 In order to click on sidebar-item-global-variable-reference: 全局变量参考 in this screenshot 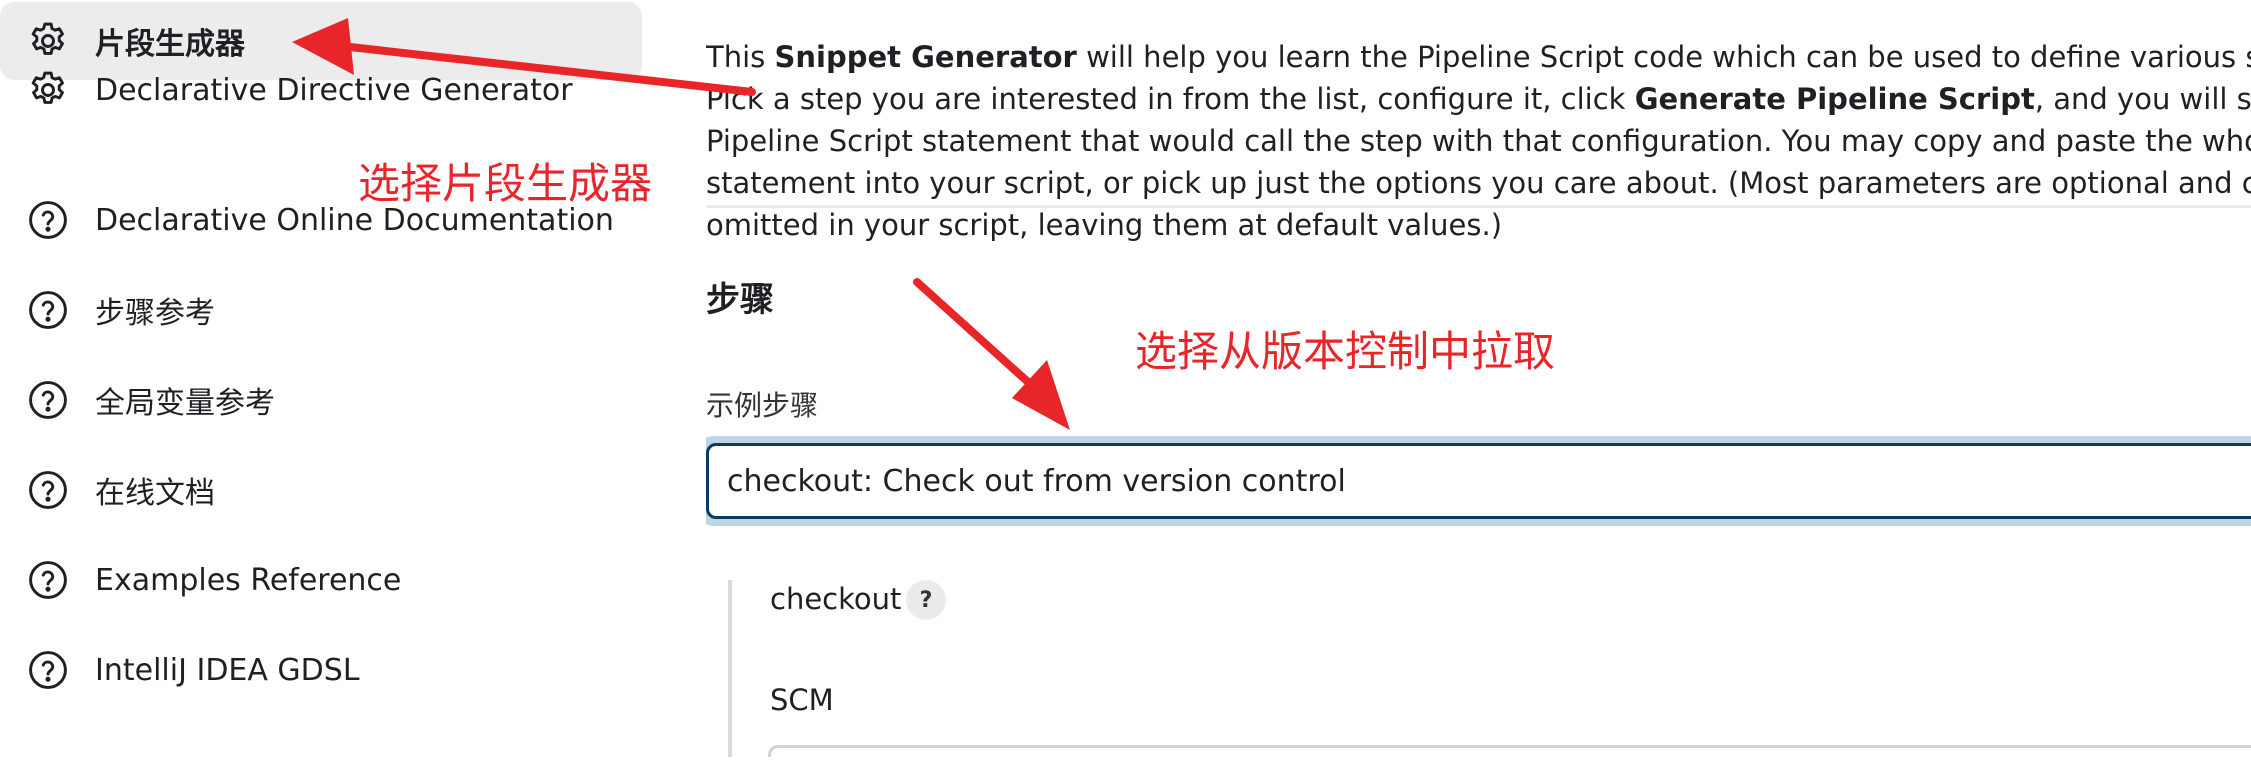, I will do `click(321, 400)`.